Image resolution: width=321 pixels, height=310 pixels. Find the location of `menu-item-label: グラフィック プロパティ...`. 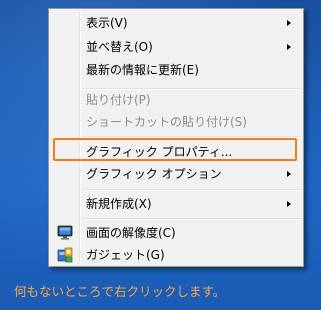

menu-item-label: グラフィック プロパティ... is located at coordinates (159, 152).